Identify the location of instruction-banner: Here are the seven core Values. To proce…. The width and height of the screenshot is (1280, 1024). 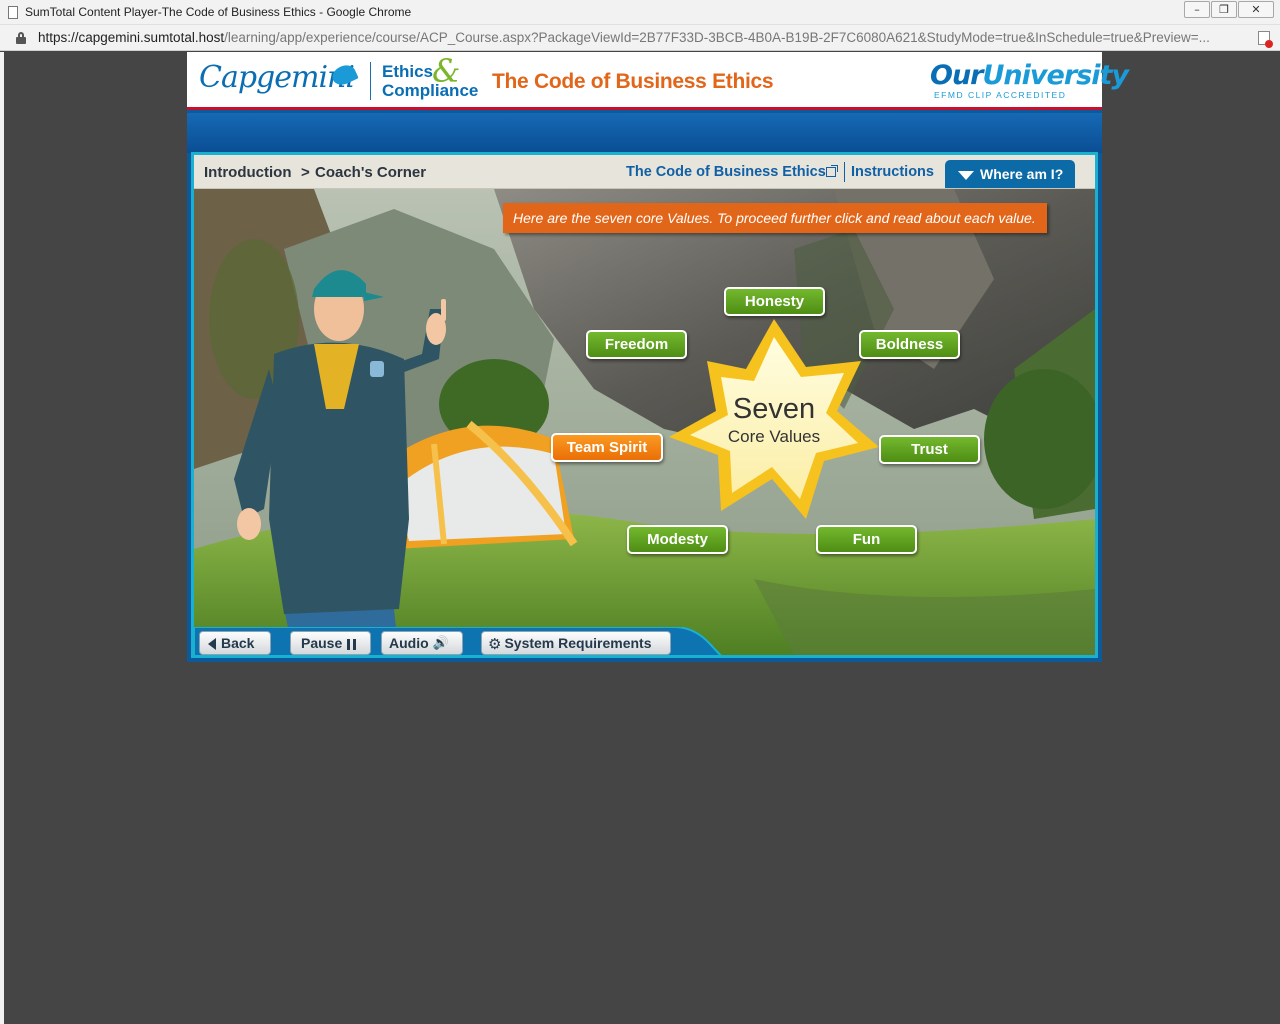
(775, 218).